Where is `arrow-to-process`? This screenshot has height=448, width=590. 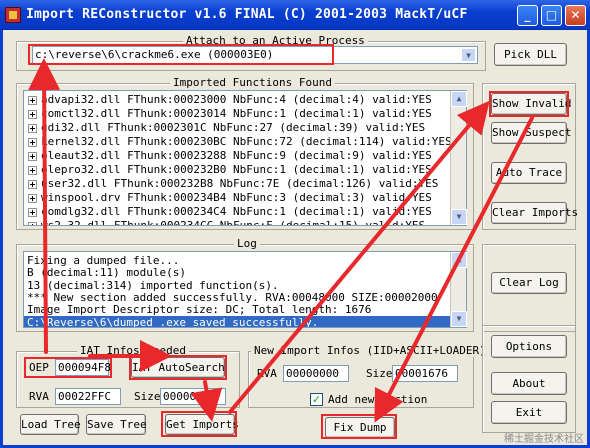
arrow-to-process is located at coordinates (44, 206).